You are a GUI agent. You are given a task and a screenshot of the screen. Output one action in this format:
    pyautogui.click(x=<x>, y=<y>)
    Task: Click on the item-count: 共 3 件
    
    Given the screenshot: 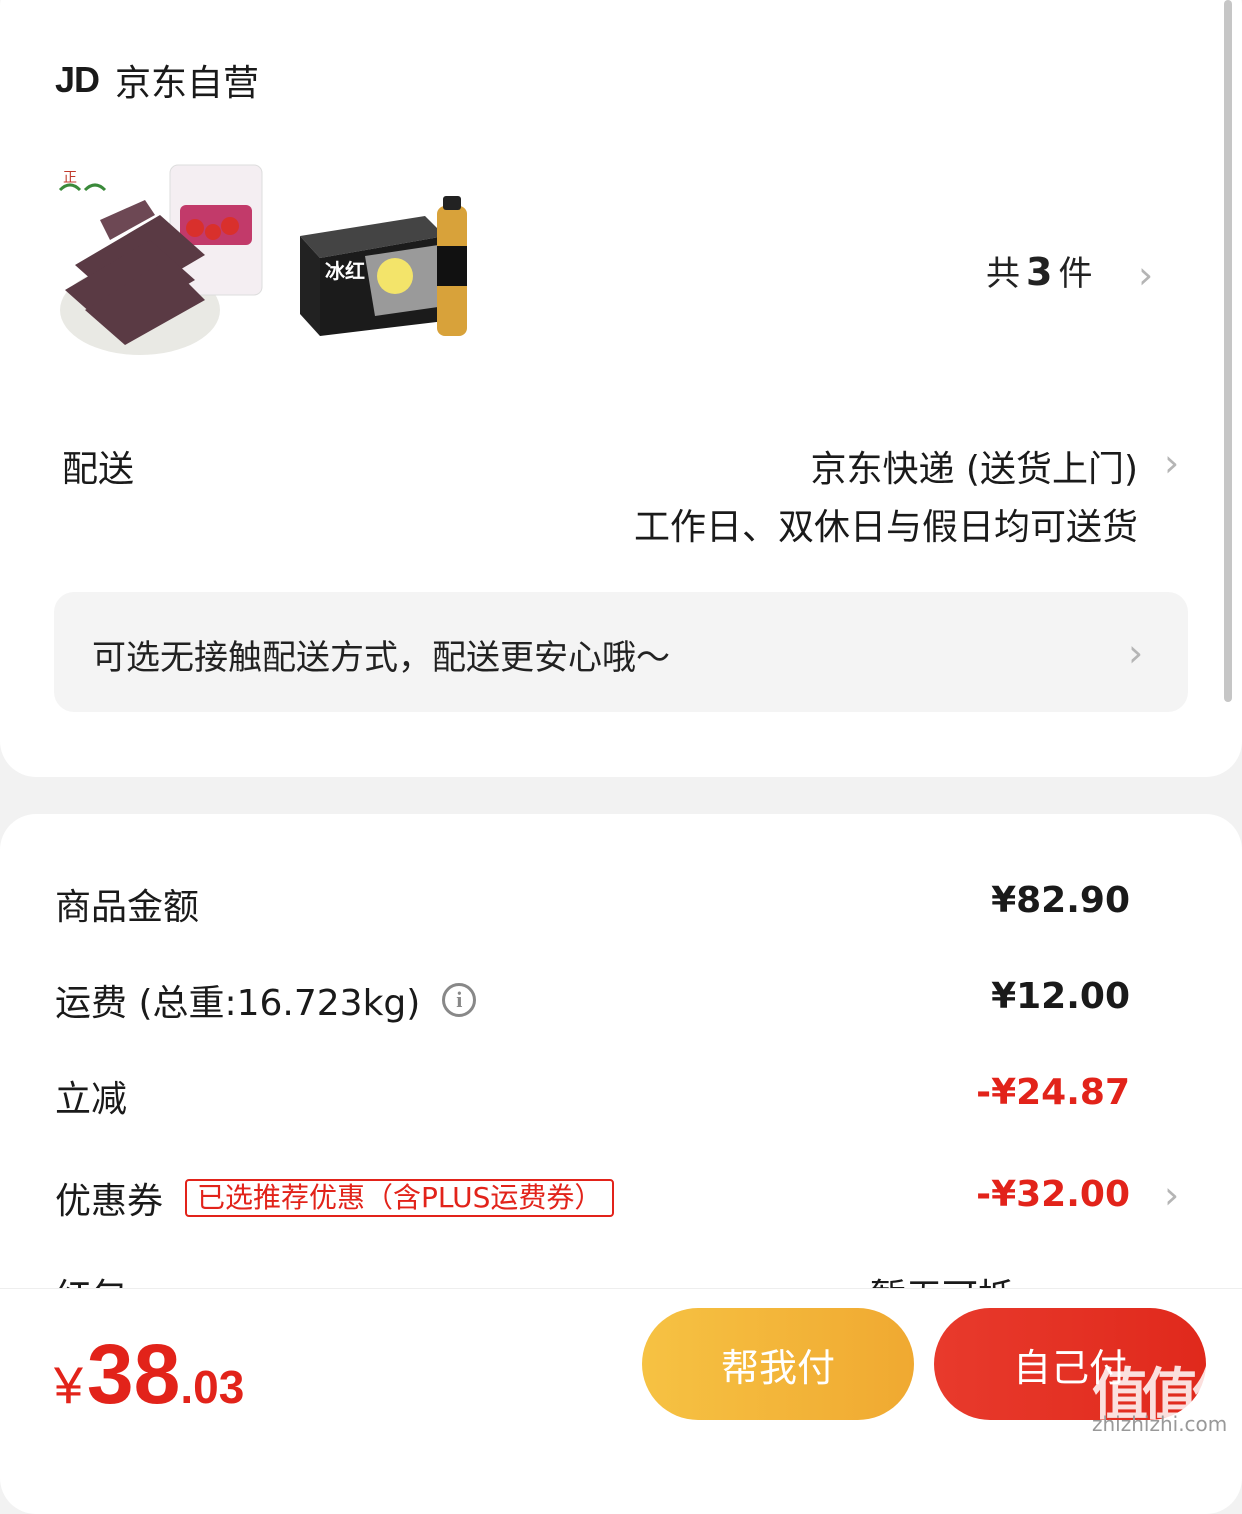 What is the action you would take?
    pyautogui.click(x=1039, y=270)
    